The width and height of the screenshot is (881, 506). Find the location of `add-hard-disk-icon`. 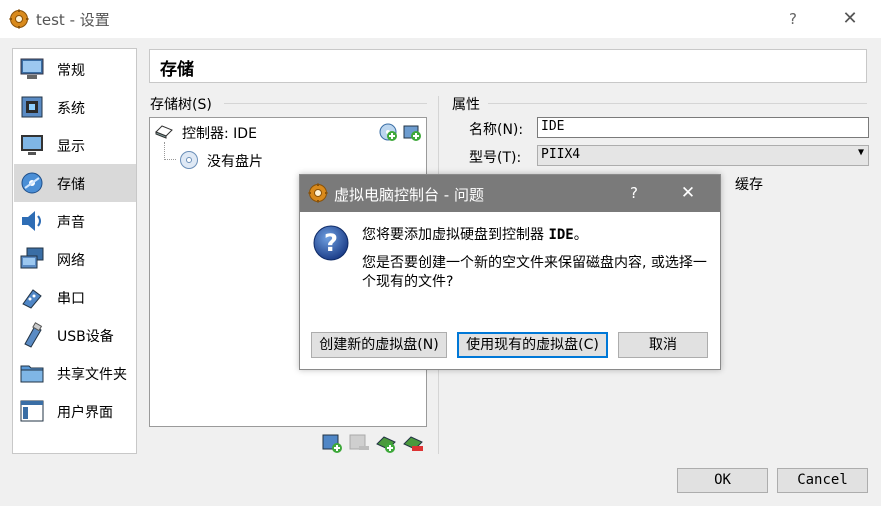

add-hard-disk-icon is located at coordinates (412, 132).